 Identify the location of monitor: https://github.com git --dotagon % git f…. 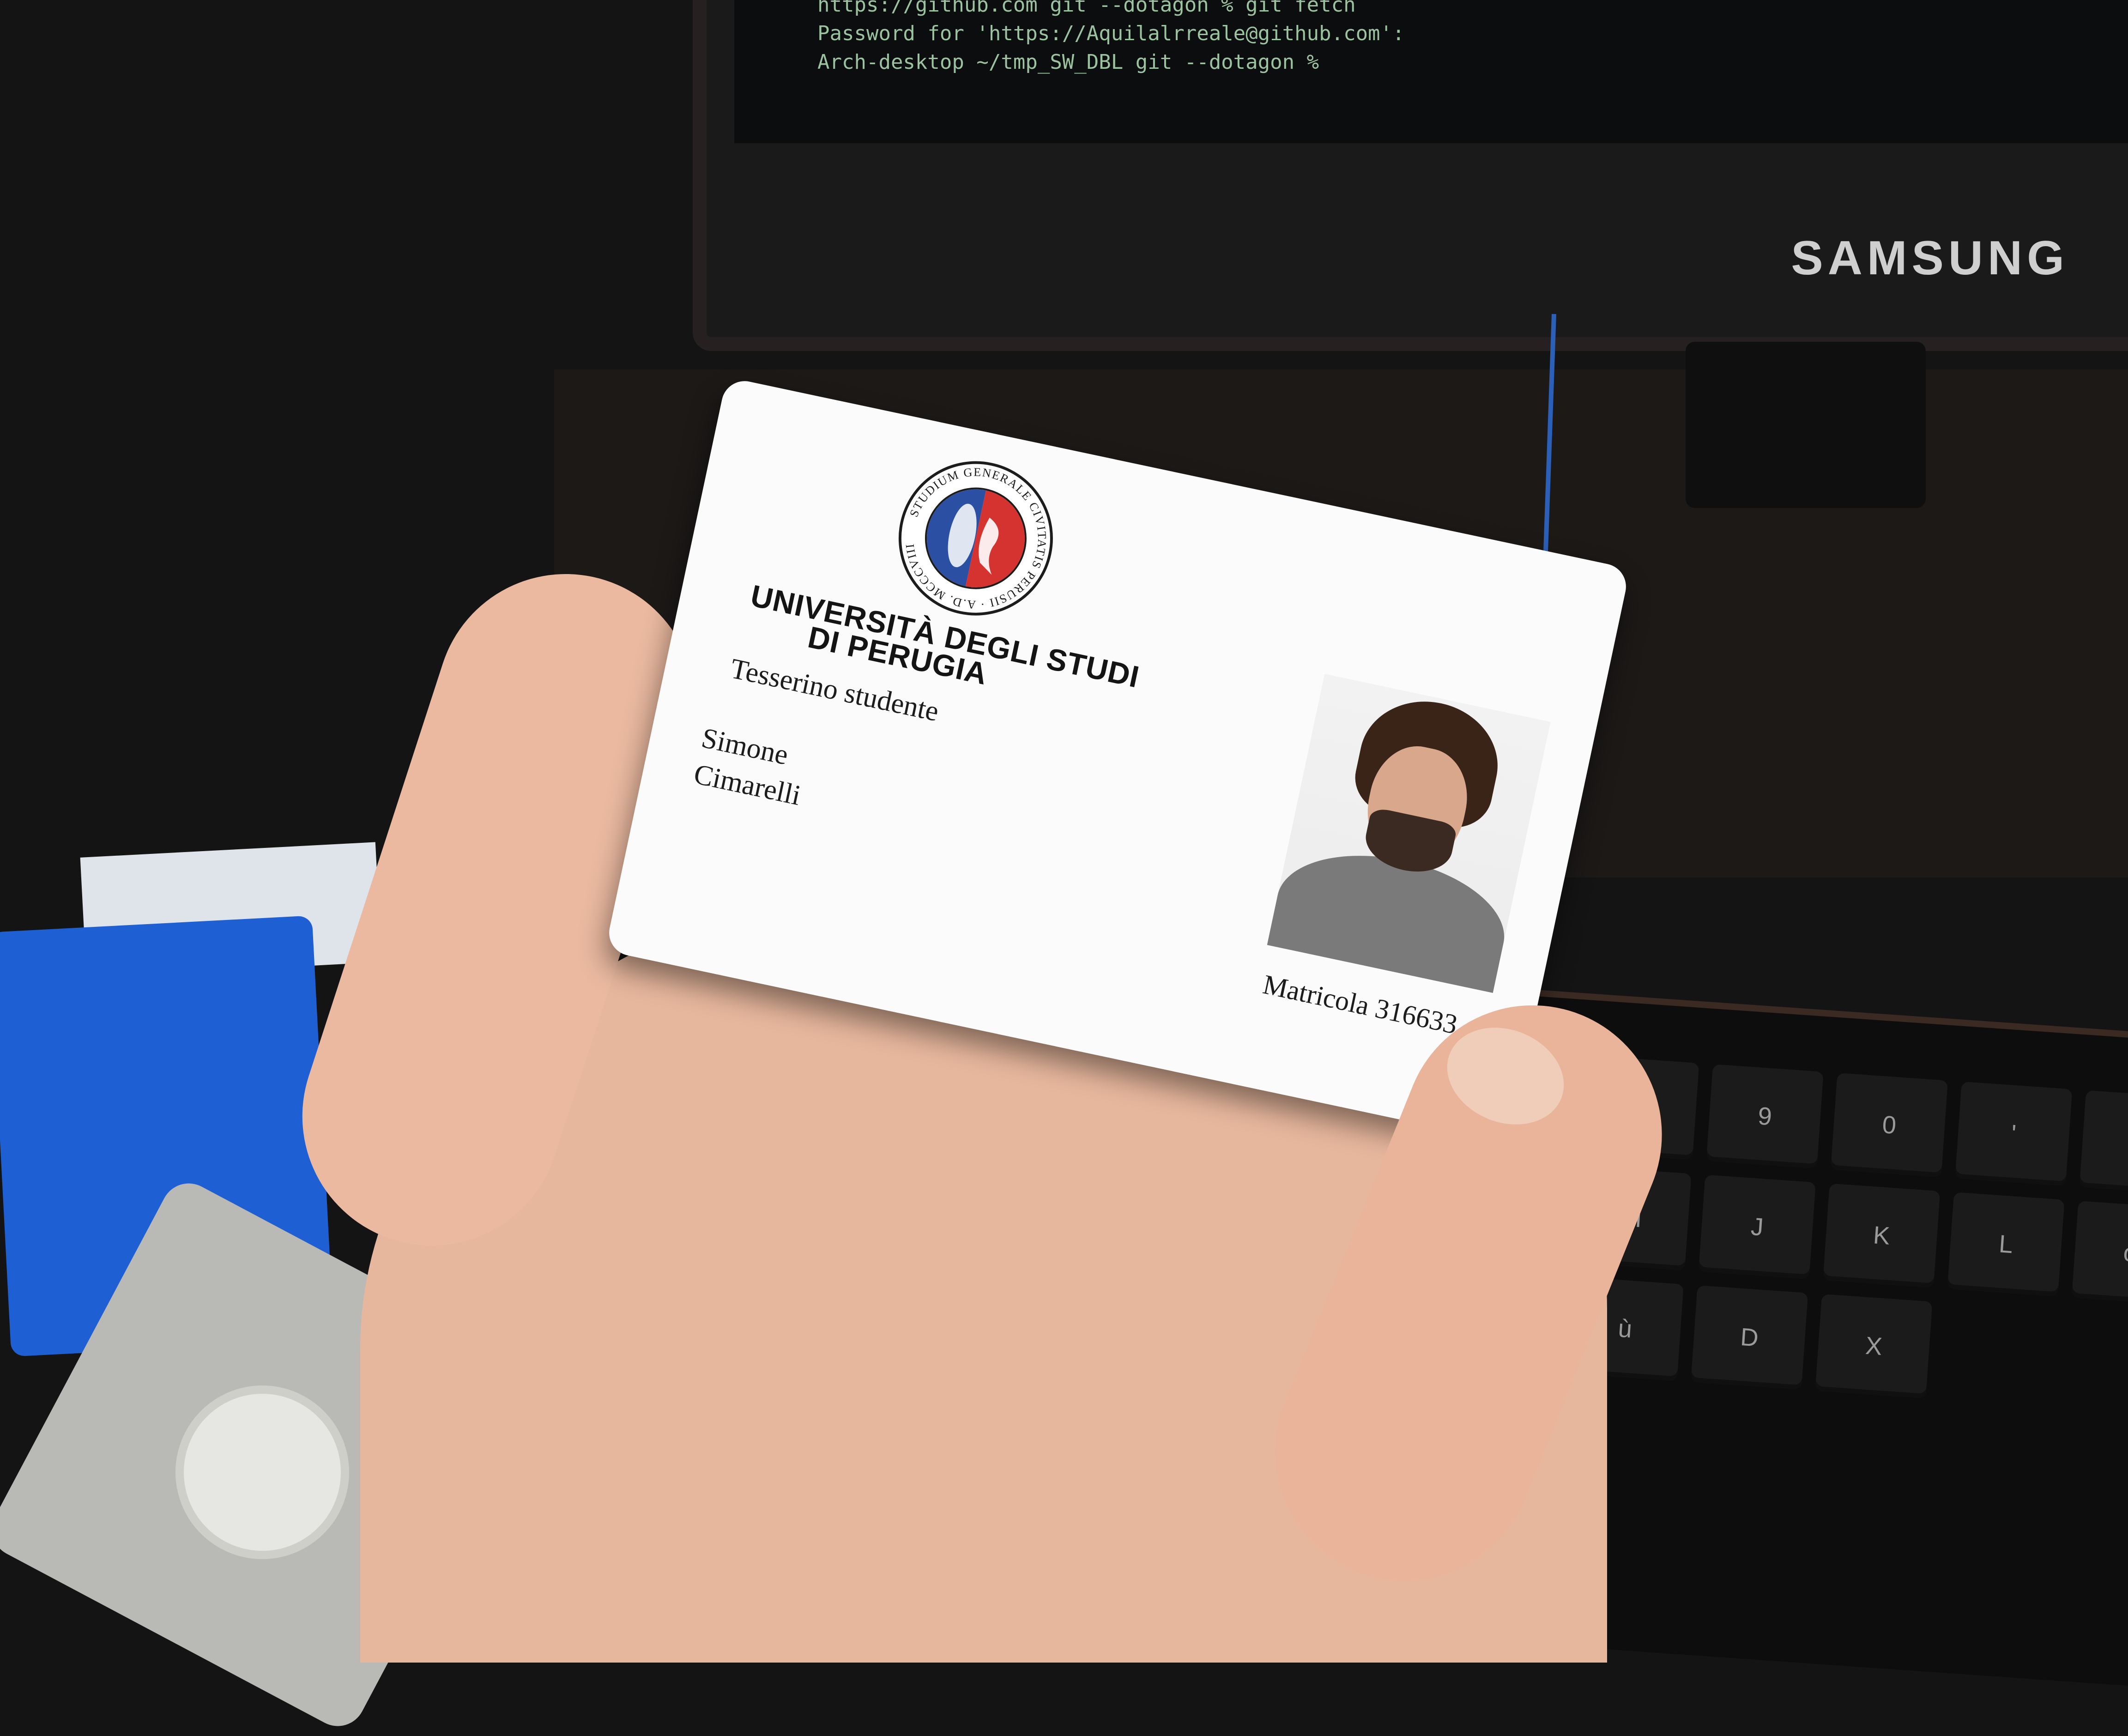
(1410, 176).